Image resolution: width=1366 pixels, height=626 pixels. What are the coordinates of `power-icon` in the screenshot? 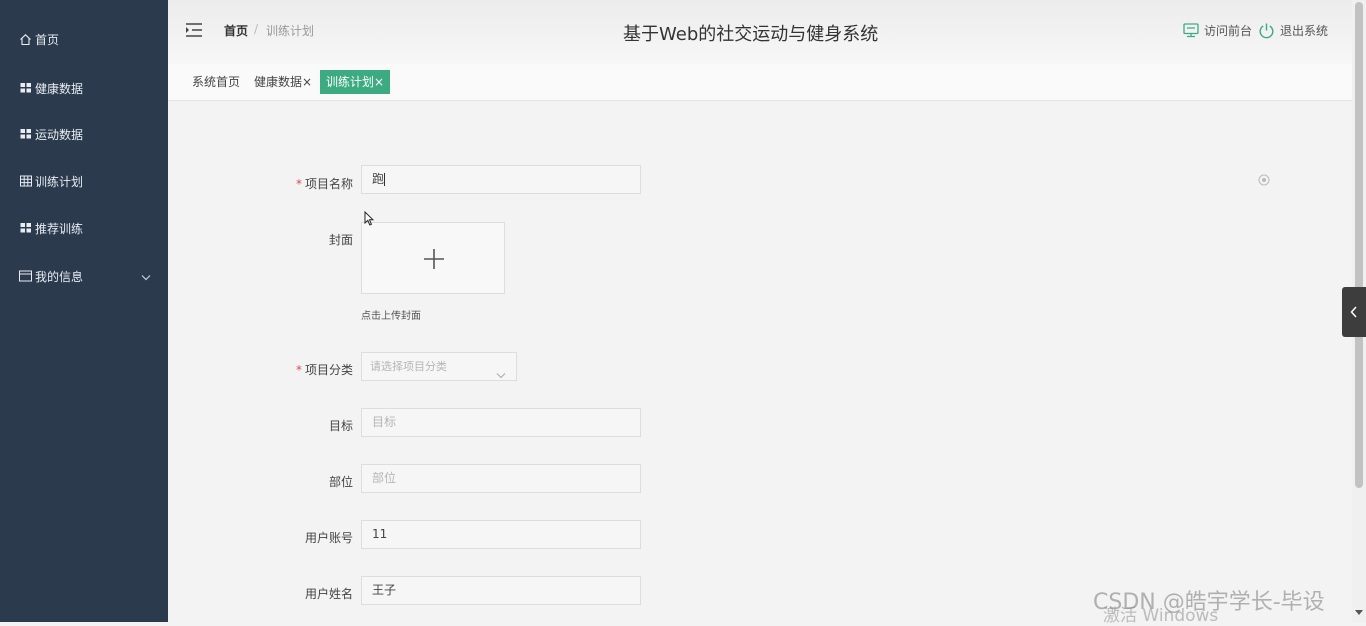 It's located at (1266, 31).